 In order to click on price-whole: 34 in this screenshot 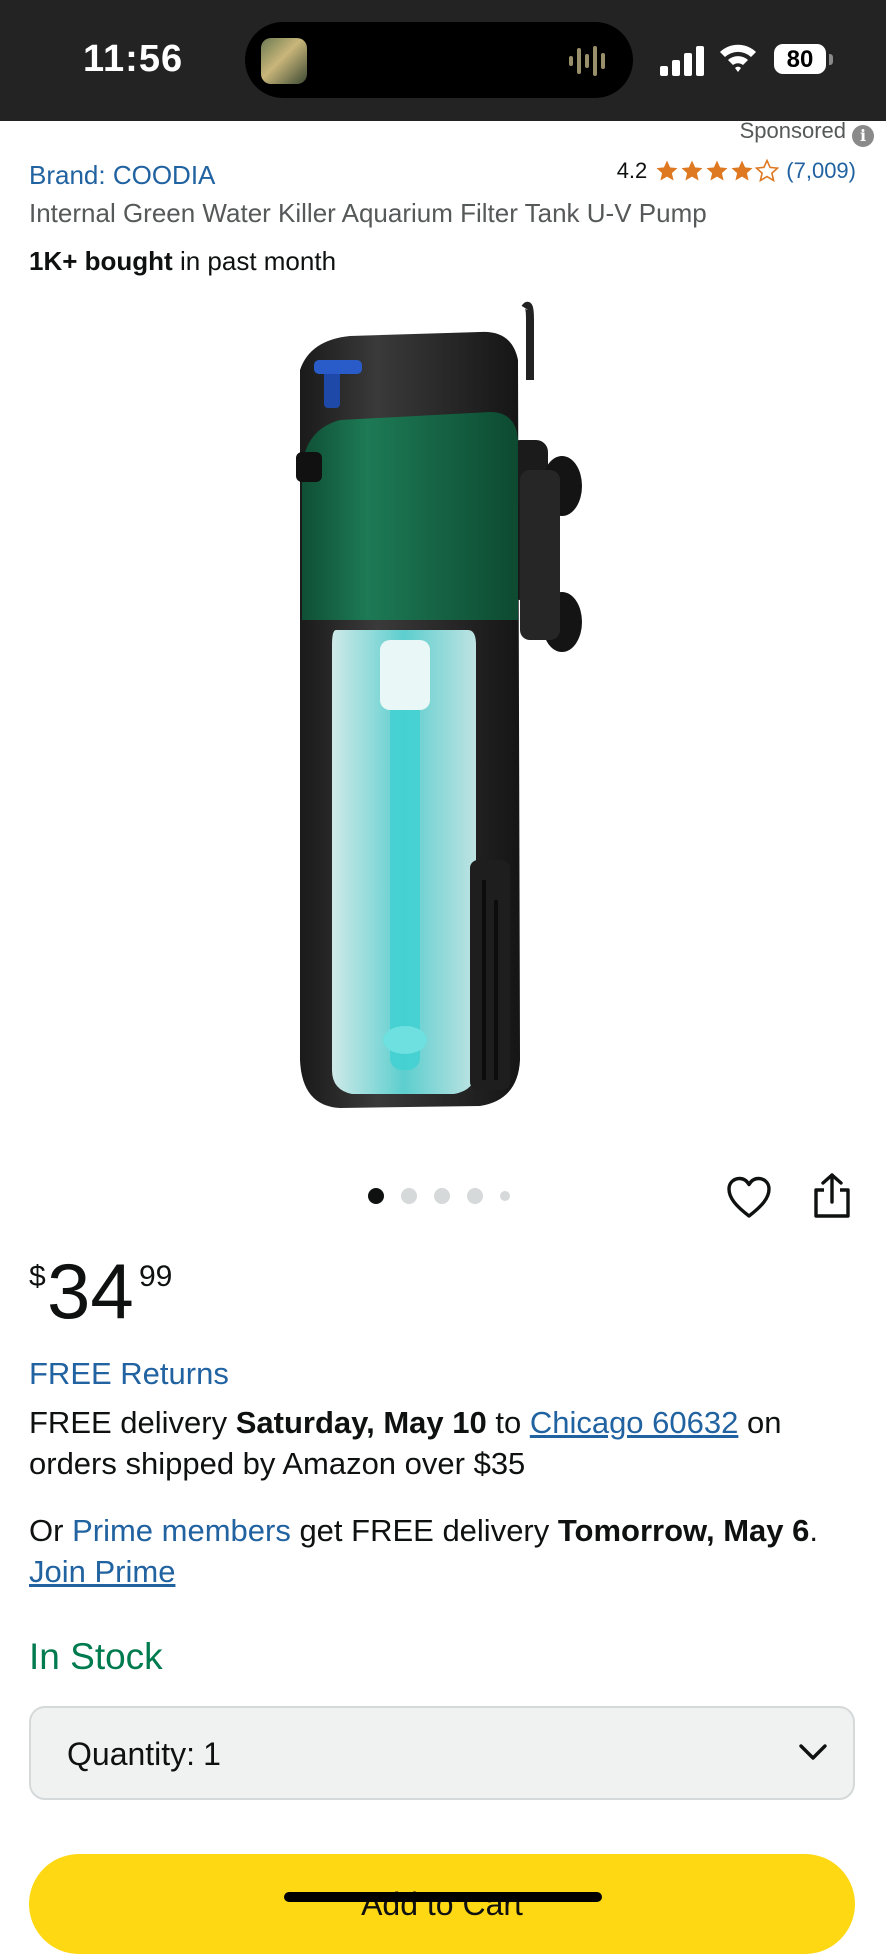, I will do `click(90, 1291)`.